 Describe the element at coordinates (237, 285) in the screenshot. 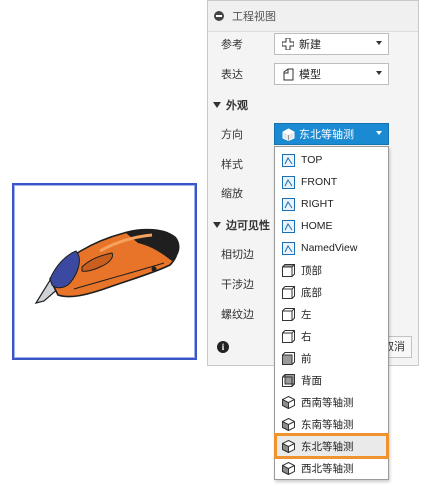

I see `interference-edges-label: 干涉边` at that location.